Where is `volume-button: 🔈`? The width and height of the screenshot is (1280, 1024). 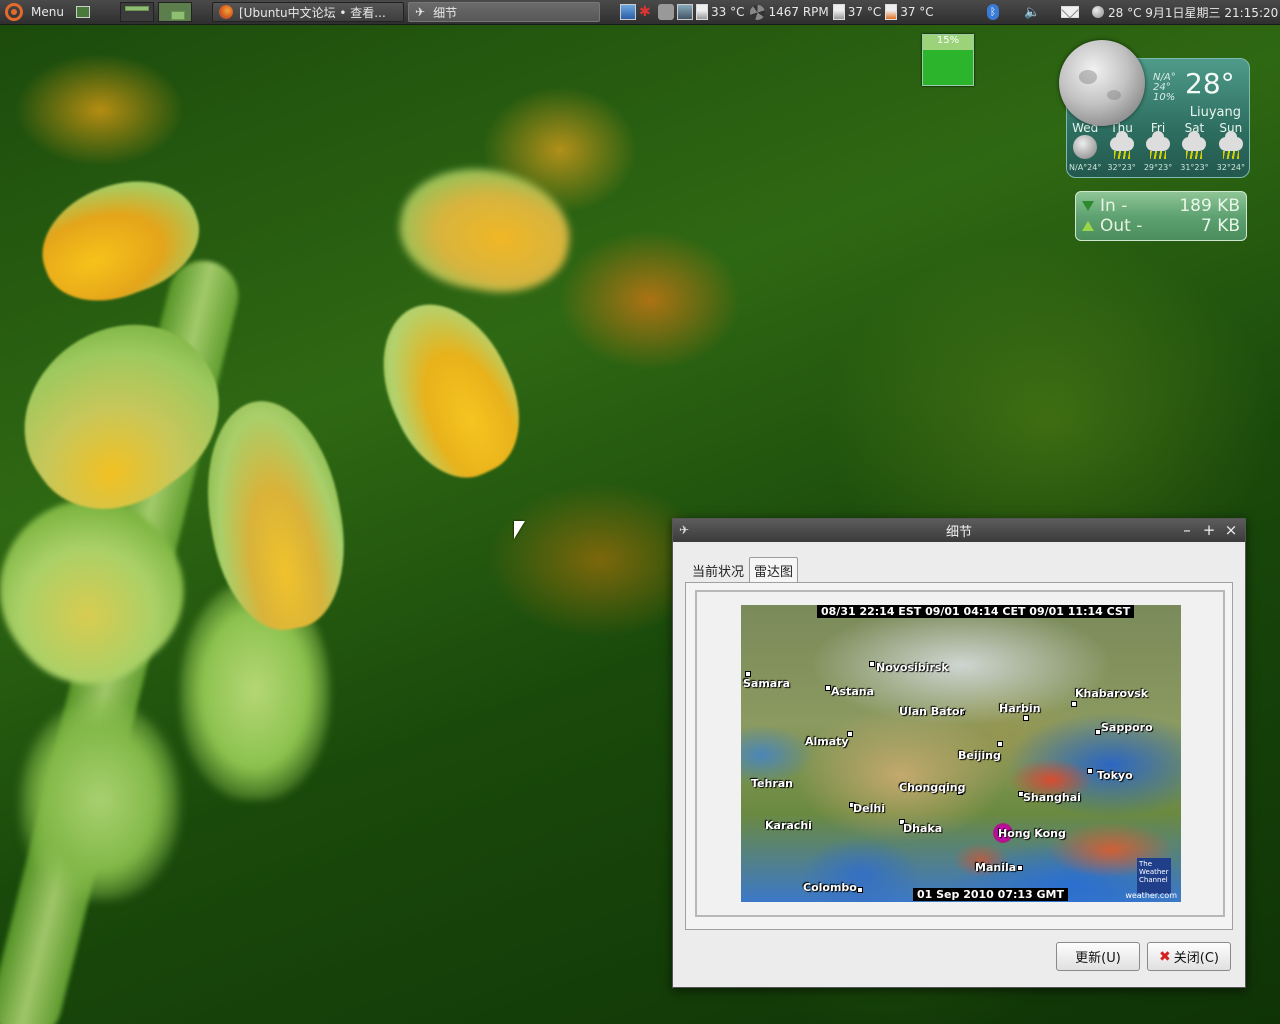 volume-button: 🔈 is located at coordinates (1032, 12).